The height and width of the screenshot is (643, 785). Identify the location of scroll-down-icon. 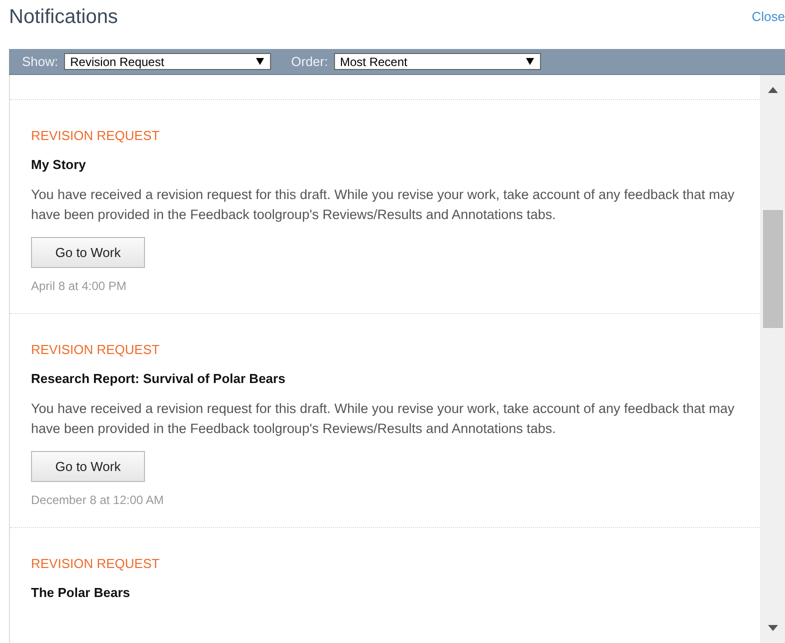
(773, 628).